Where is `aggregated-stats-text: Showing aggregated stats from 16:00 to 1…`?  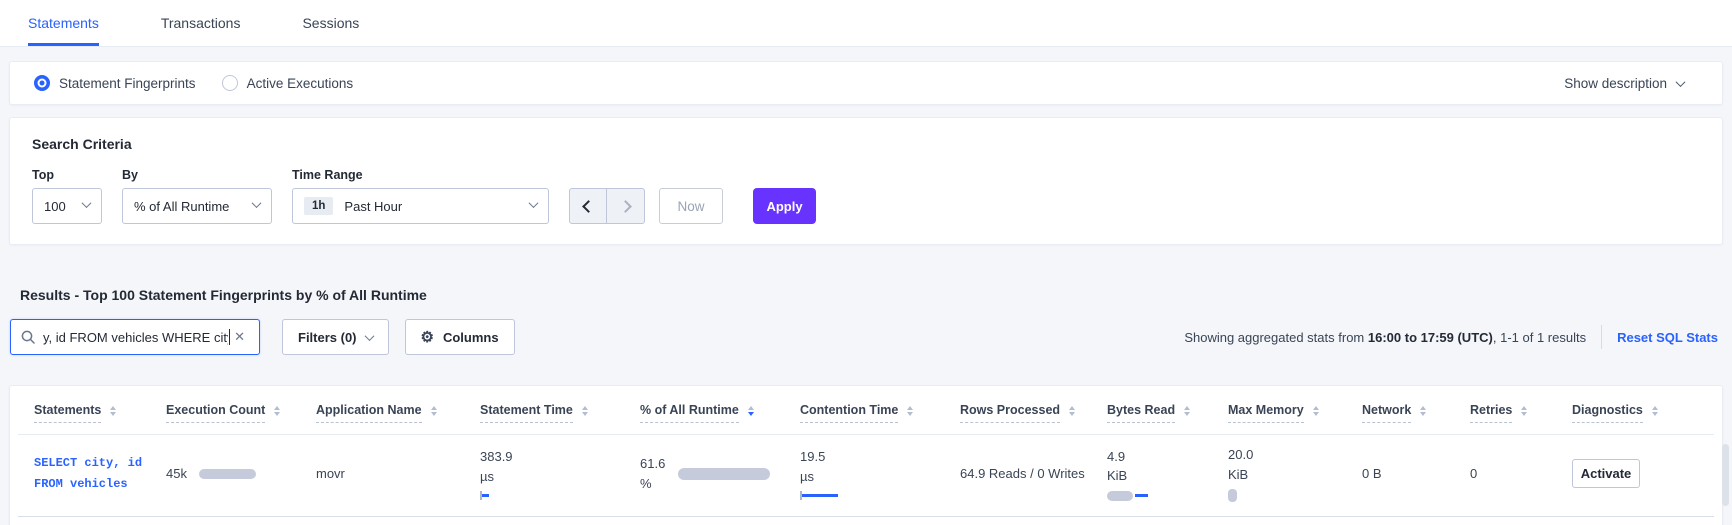
aggregated-stats-text: Showing aggregated stats from 16:00 to 1… is located at coordinates (1385, 337).